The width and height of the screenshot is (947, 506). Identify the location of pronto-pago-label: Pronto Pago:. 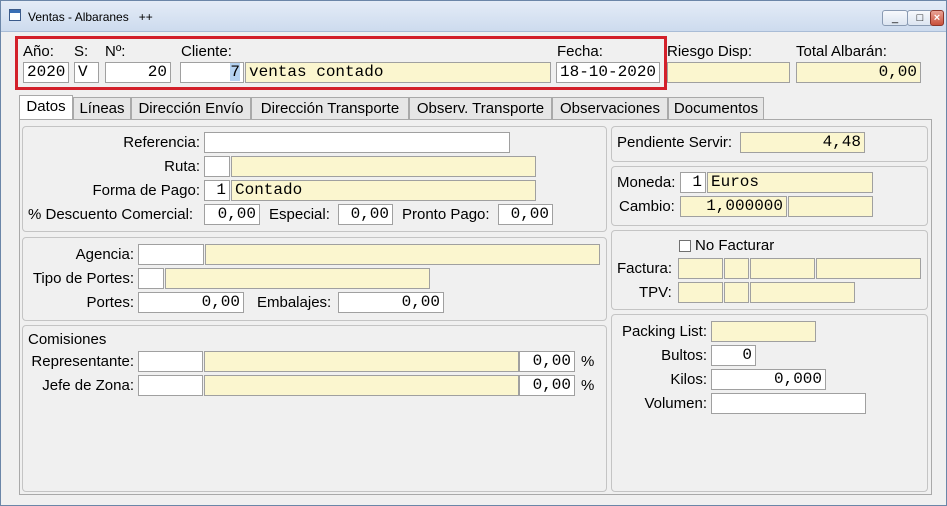
(446, 214).